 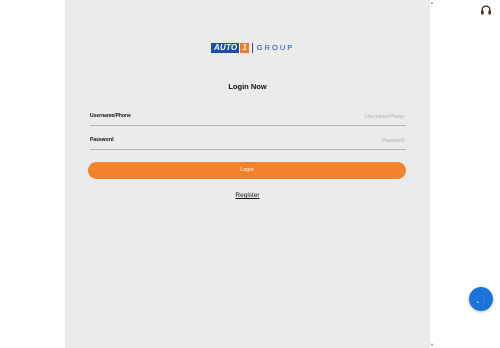 What do you see at coordinates (304, 117) in the screenshot?
I see `username-input` at bounding box center [304, 117].